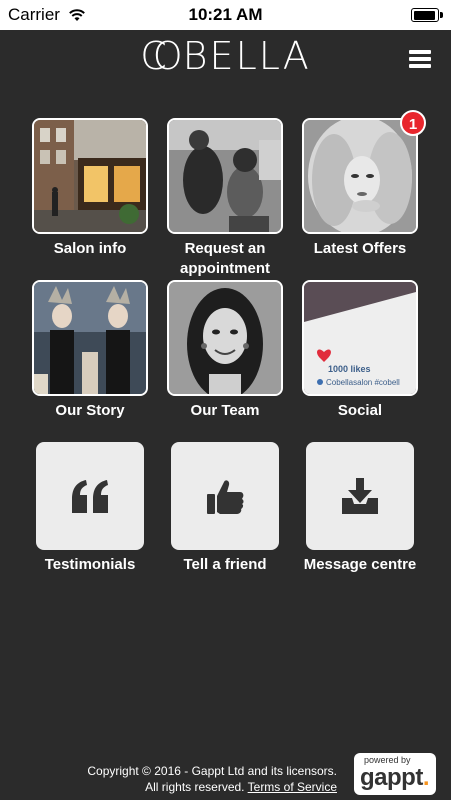 Image resolution: width=451 pixels, height=800 pixels. I want to click on social-caption-text: Cobellasalon #cobell, so click(363, 382).